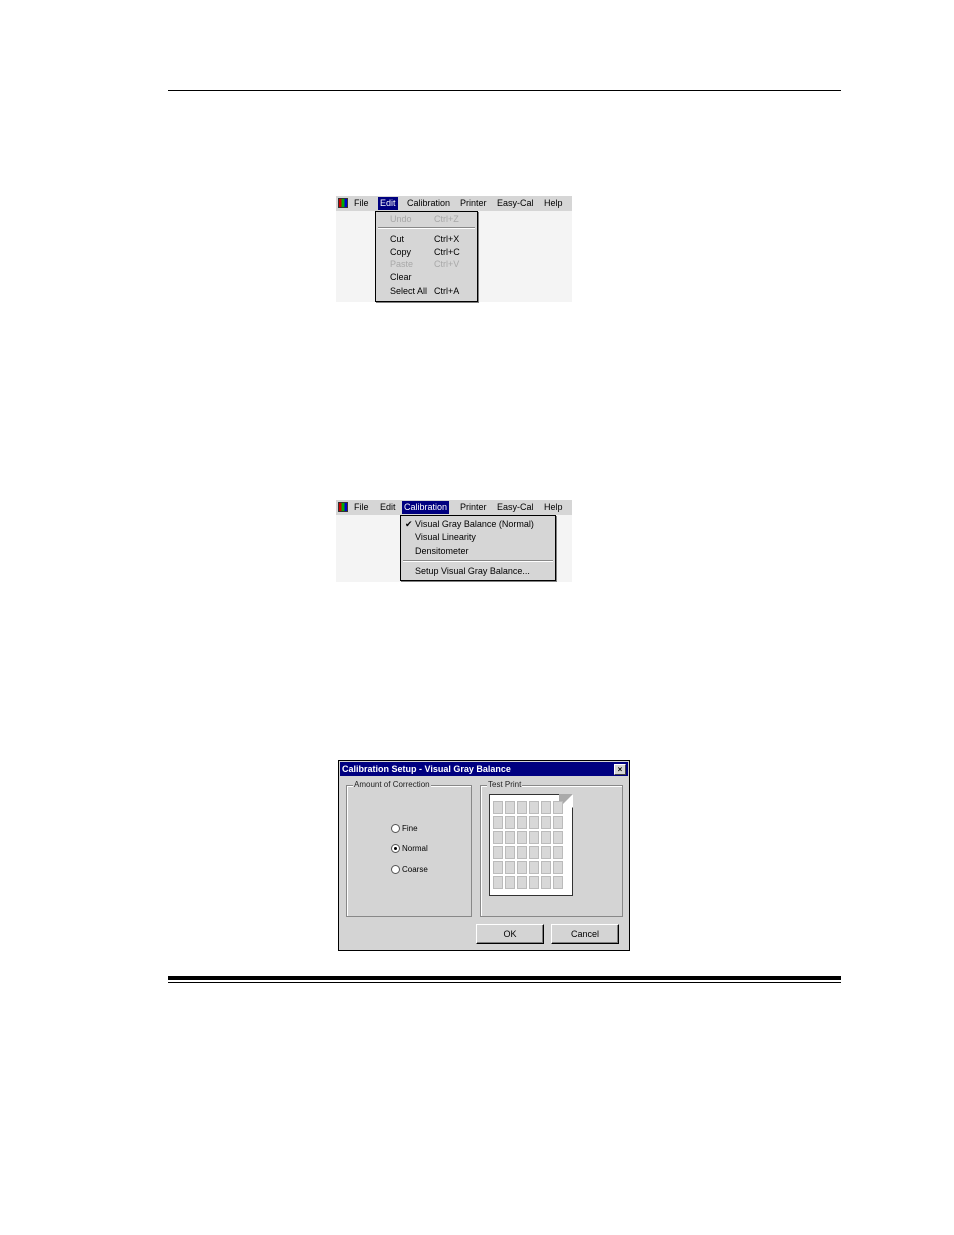 The image size is (954, 1235). Describe the element at coordinates (478, 551) in the screenshot. I see `menu-item-densitometer: Densitometer` at that location.